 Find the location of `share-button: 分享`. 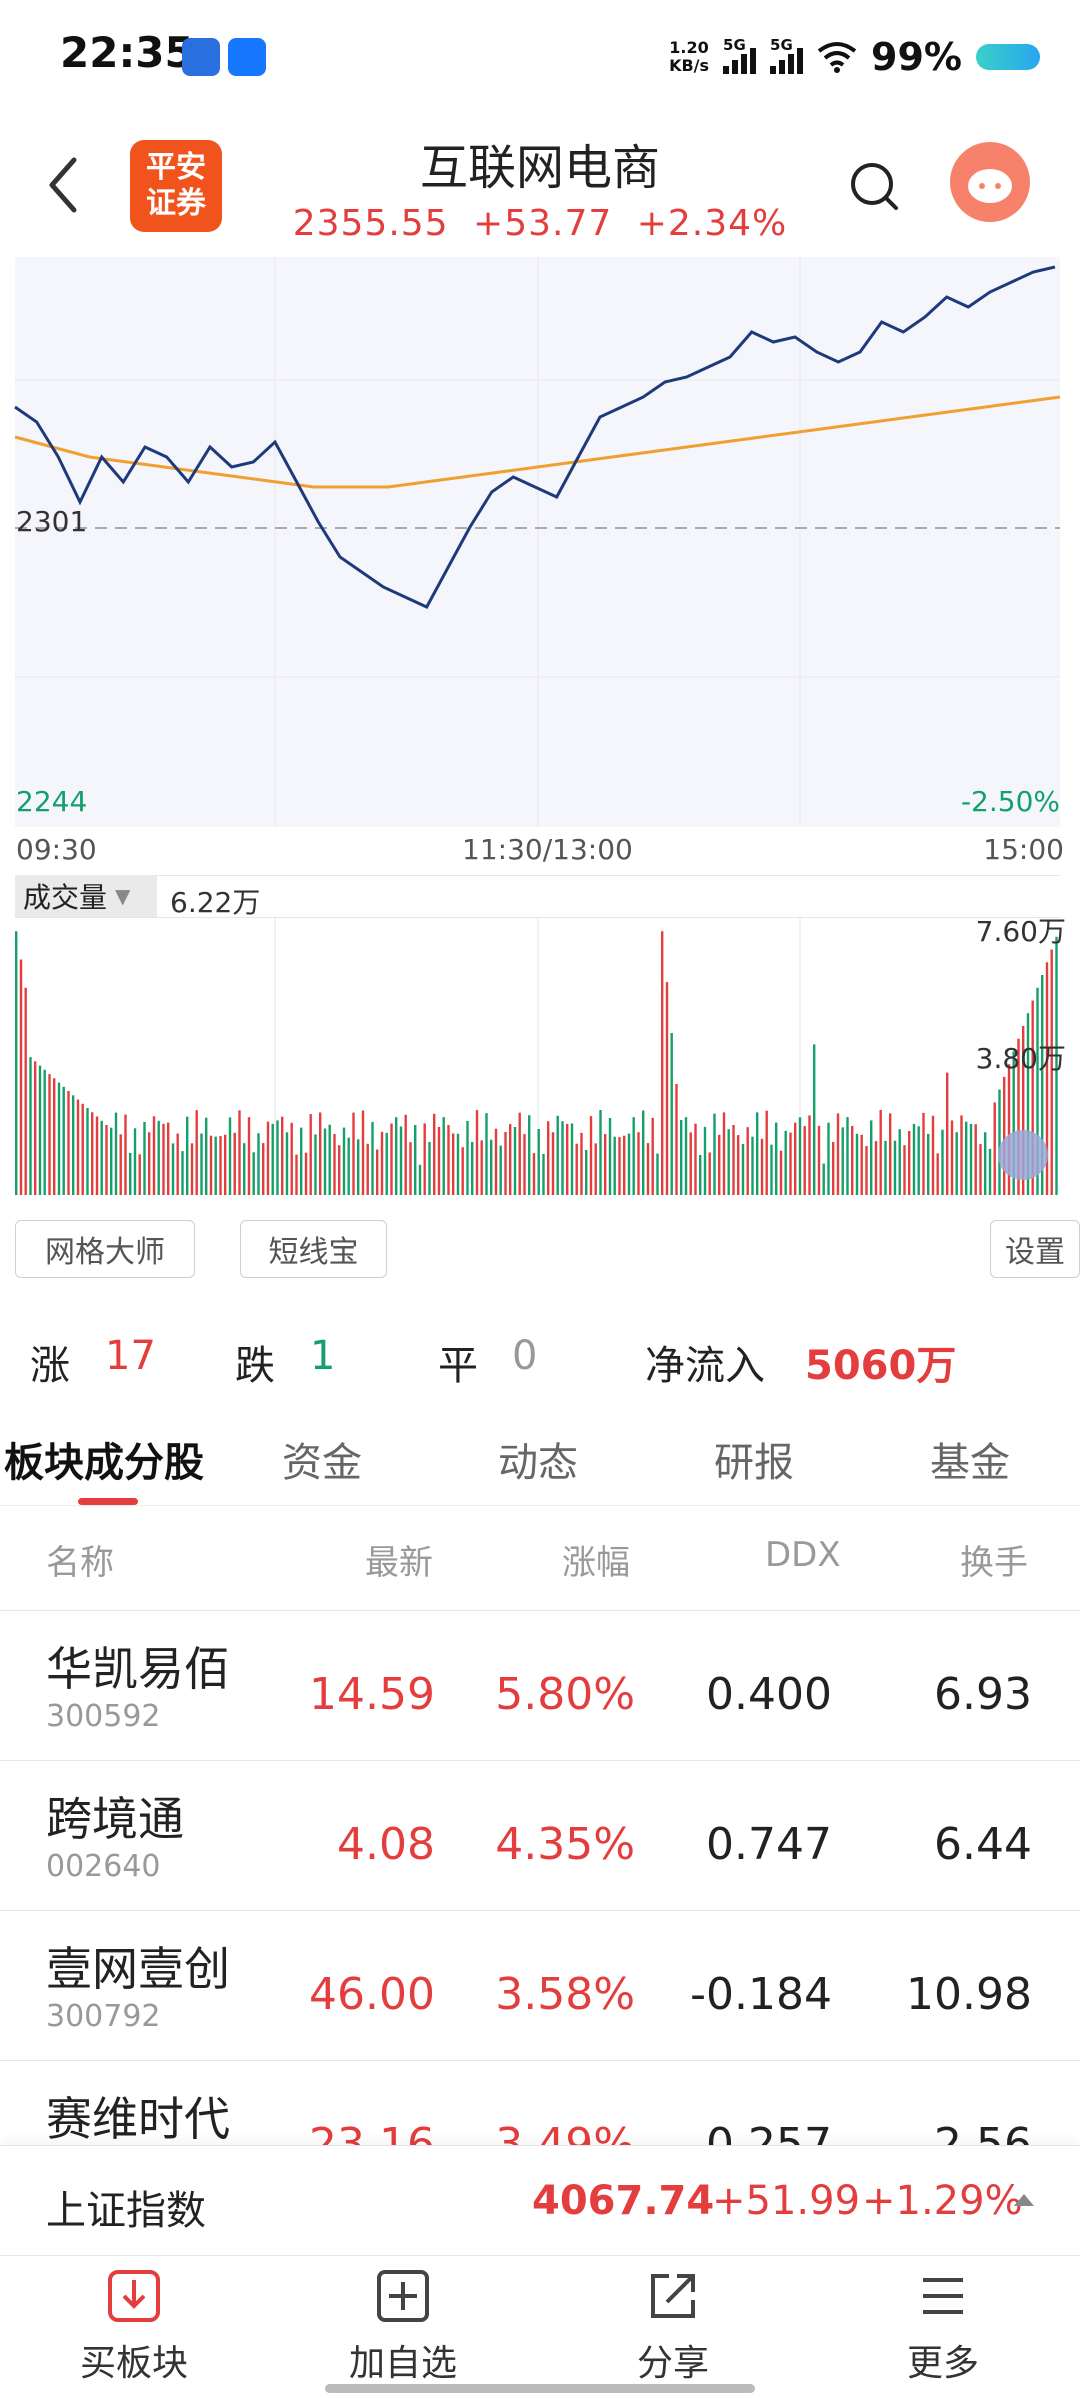

share-button: 分享 is located at coordinates (673, 2327).